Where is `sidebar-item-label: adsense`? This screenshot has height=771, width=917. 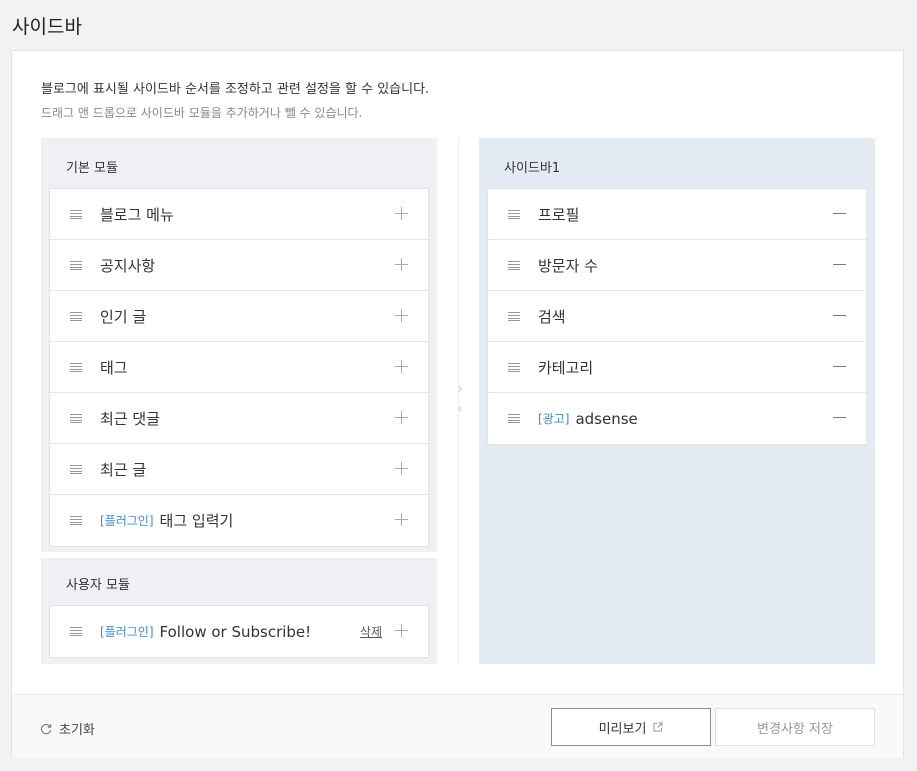
sidebar-item-label: adsense is located at coordinates (606, 418).